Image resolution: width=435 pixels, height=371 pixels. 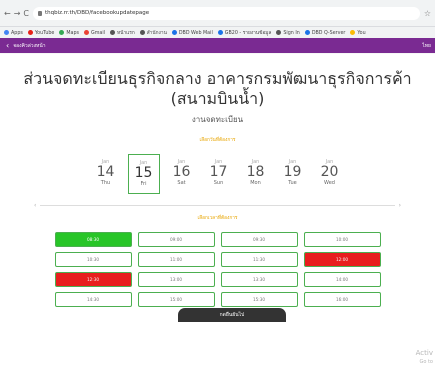 I want to click on date-option: Jan 17 Sun, so click(x=219, y=173).